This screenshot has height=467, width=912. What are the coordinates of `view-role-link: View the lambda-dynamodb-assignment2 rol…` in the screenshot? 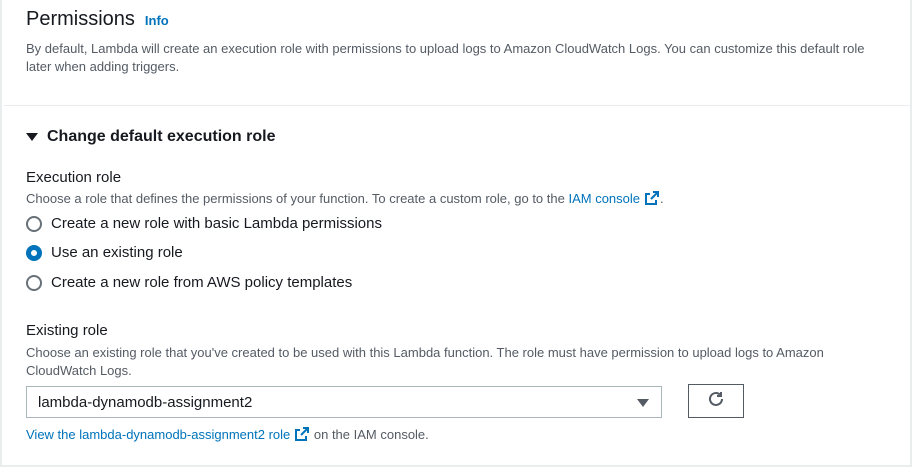 It's located at (168, 434).